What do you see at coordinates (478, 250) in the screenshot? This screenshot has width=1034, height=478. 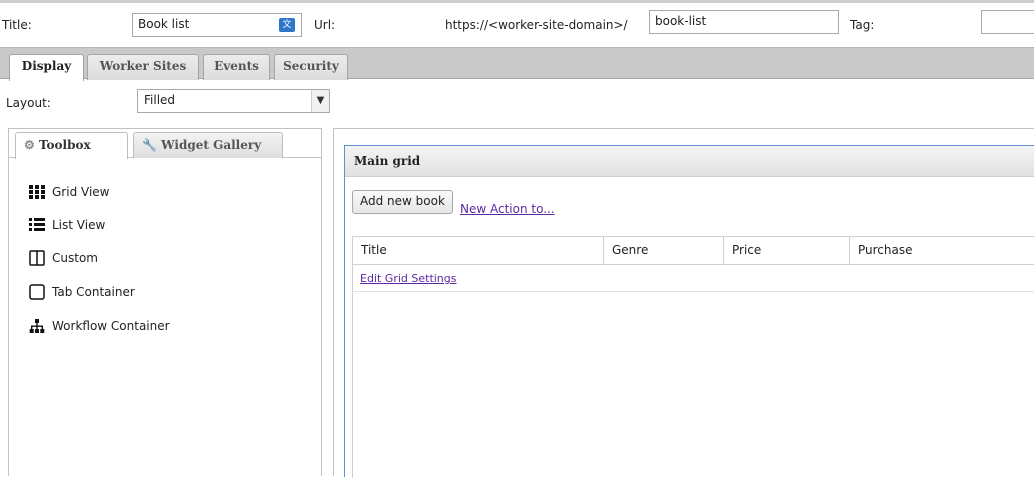 I see `column-title: Title` at bounding box center [478, 250].